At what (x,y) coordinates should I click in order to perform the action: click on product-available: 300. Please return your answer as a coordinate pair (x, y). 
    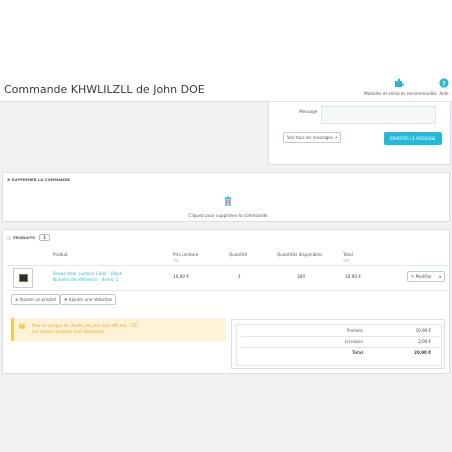
    Looking at the image, I should click on (301, 276).